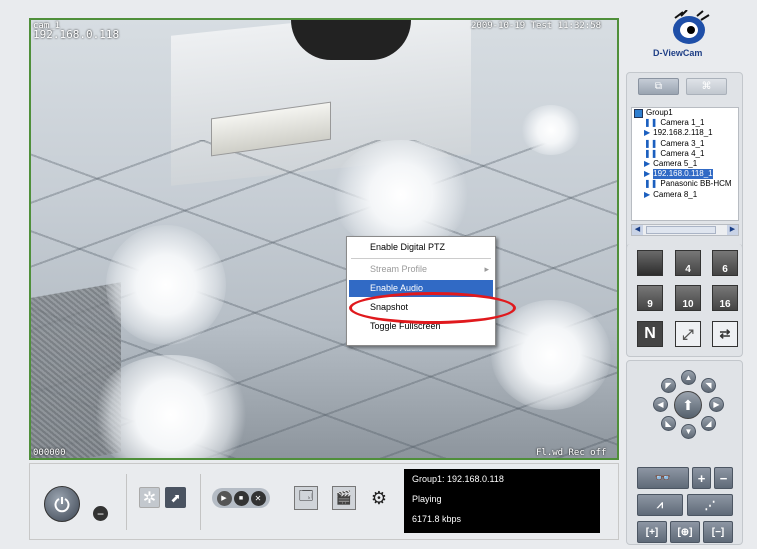 Image resolution: width=757 pixels, height=549 pixels. I want to click on dviewcam-logo: D-ViewCam, so click(685, 33).